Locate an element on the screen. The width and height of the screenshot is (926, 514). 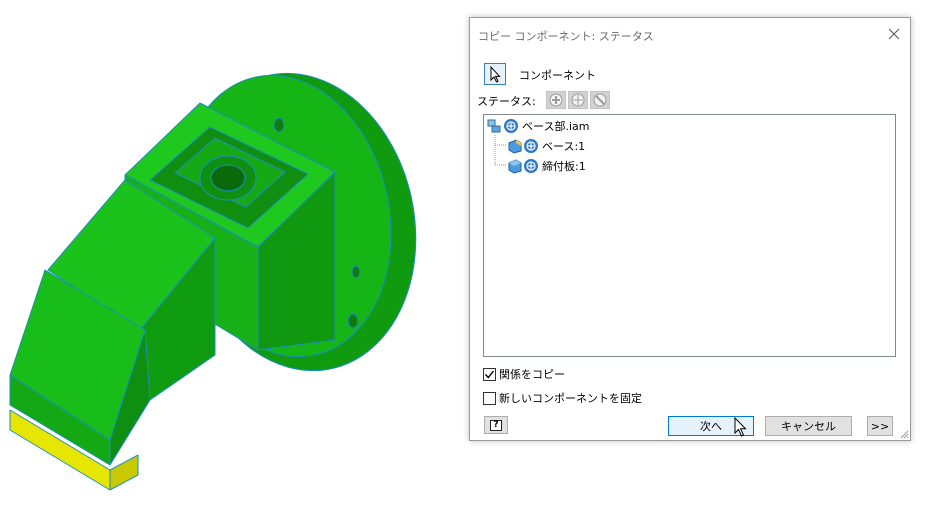
exclude-status-icon is located at coordinates (600, 100).